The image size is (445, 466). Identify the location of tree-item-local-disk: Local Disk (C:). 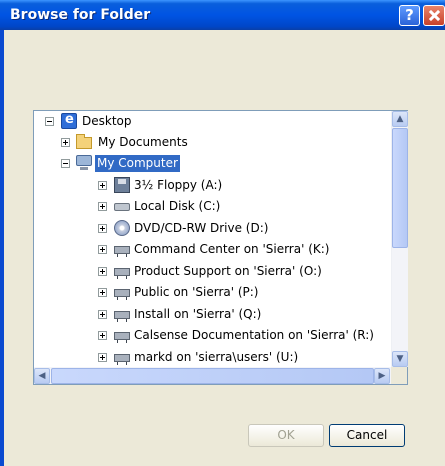
(214, 206).